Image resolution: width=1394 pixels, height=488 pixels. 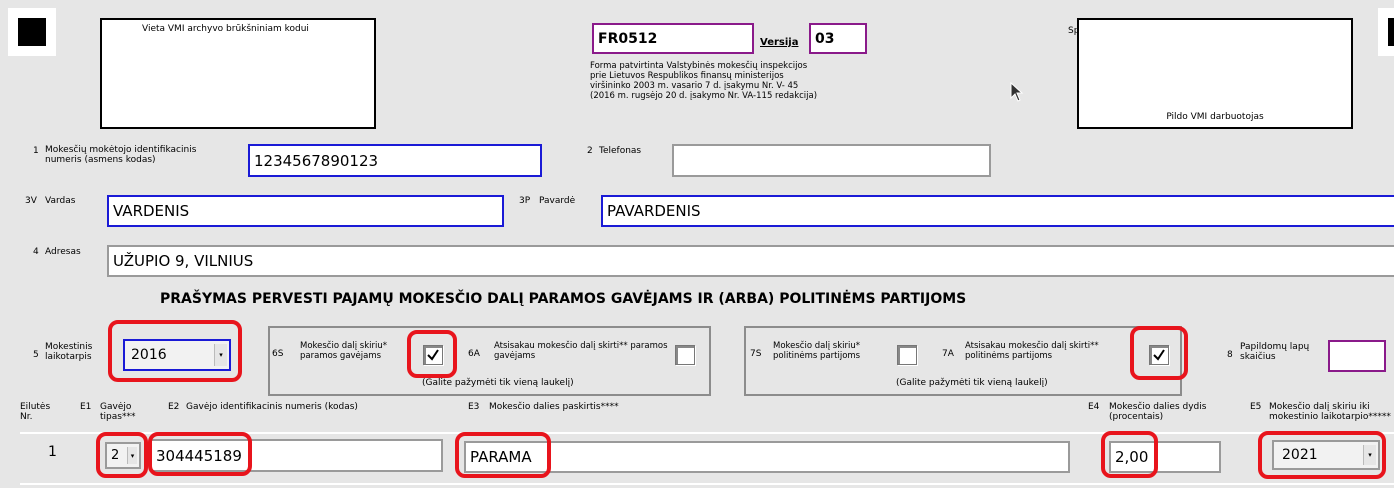 What do you see at coordinates (316, 160) in the screenshot?
I see `taxpayer-id-value: 1234567890123` at bounding box center [316, 160].